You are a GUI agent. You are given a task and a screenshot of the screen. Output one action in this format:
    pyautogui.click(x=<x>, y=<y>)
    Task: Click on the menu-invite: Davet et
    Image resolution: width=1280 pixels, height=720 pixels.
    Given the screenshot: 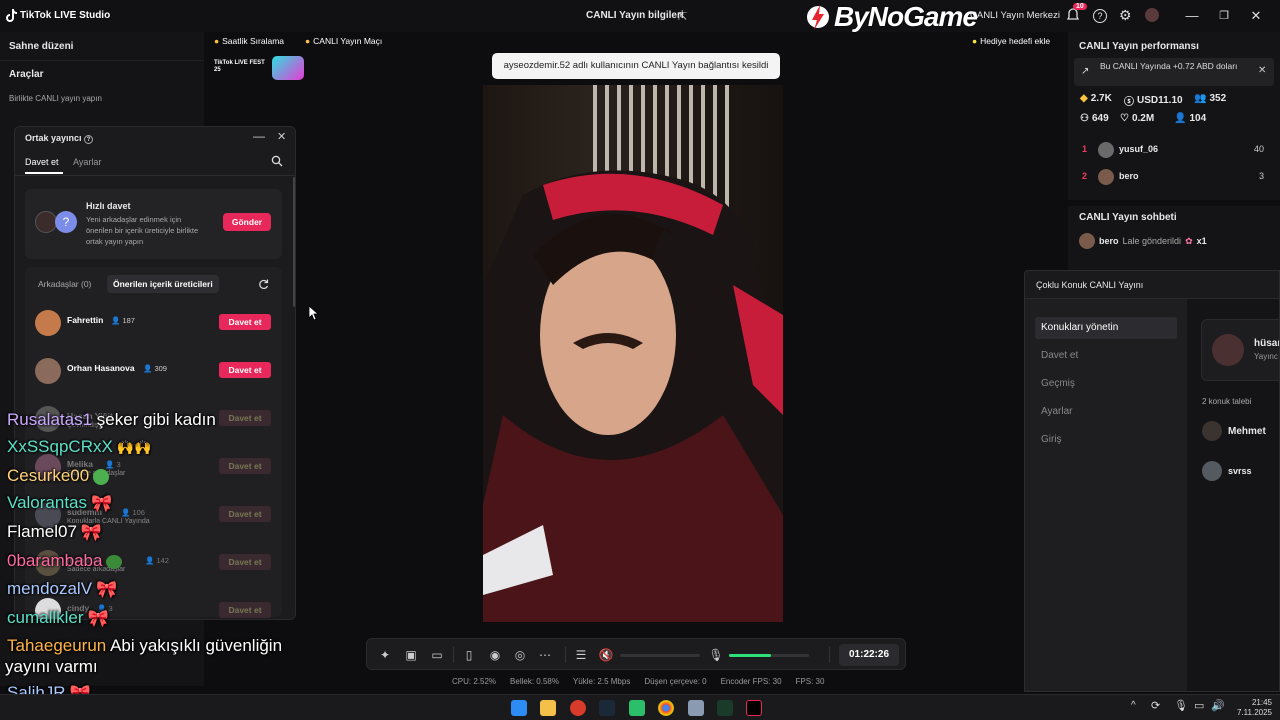 What is the action you would take?
    pyautogui.click(x=1106, y=356)
    